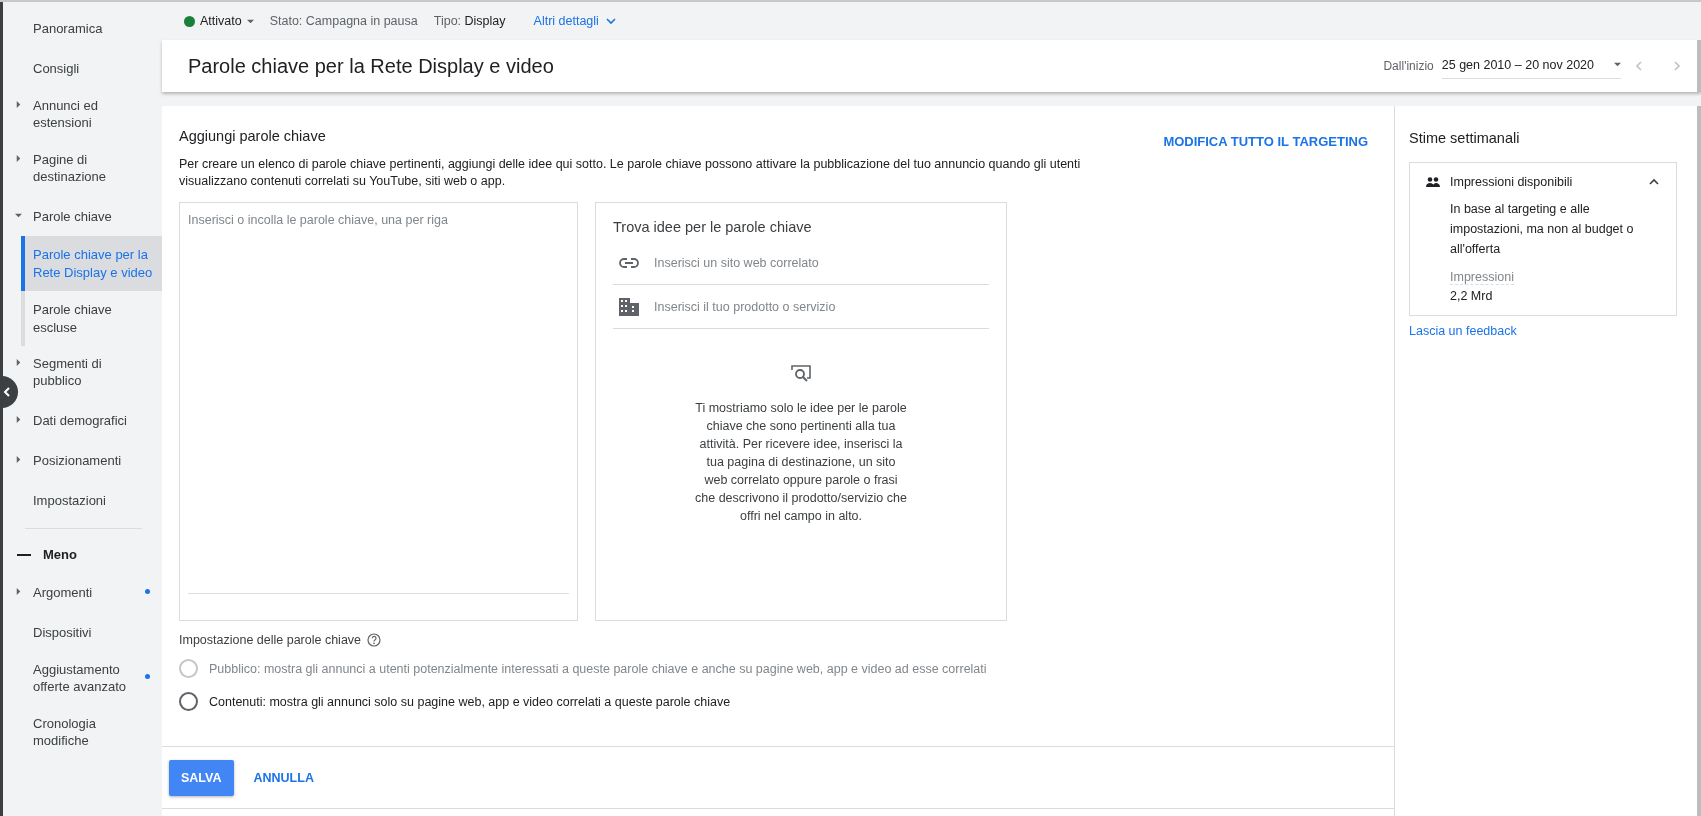 This screenshot has width=1701, height=816. What do you see at coordinates (90, 732) in the screenshot?
I see `nav-item: Cronologia modifiche` at bounding box center [90, 732].